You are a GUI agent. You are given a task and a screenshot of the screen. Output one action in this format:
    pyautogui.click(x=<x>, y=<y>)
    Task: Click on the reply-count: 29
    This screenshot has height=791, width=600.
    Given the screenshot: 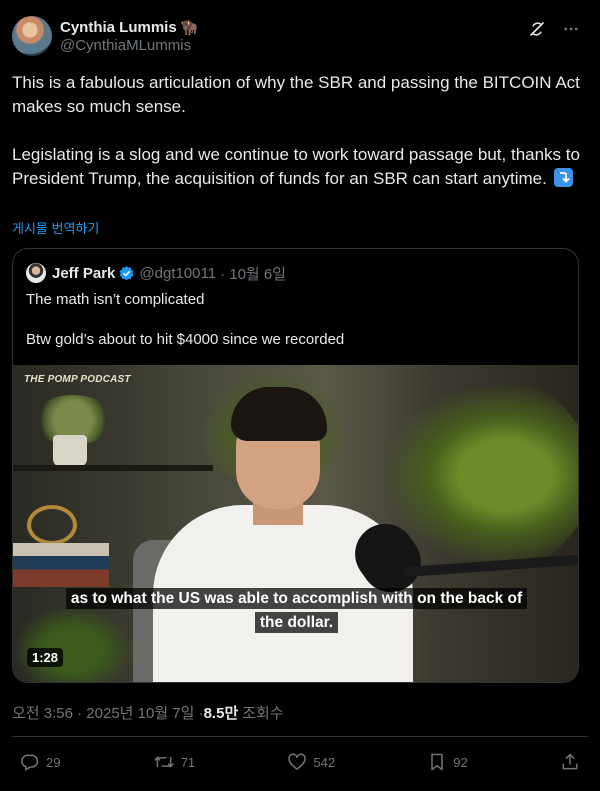 What is the action you would take?
    pyautogui.click(x=53, y=762)
    